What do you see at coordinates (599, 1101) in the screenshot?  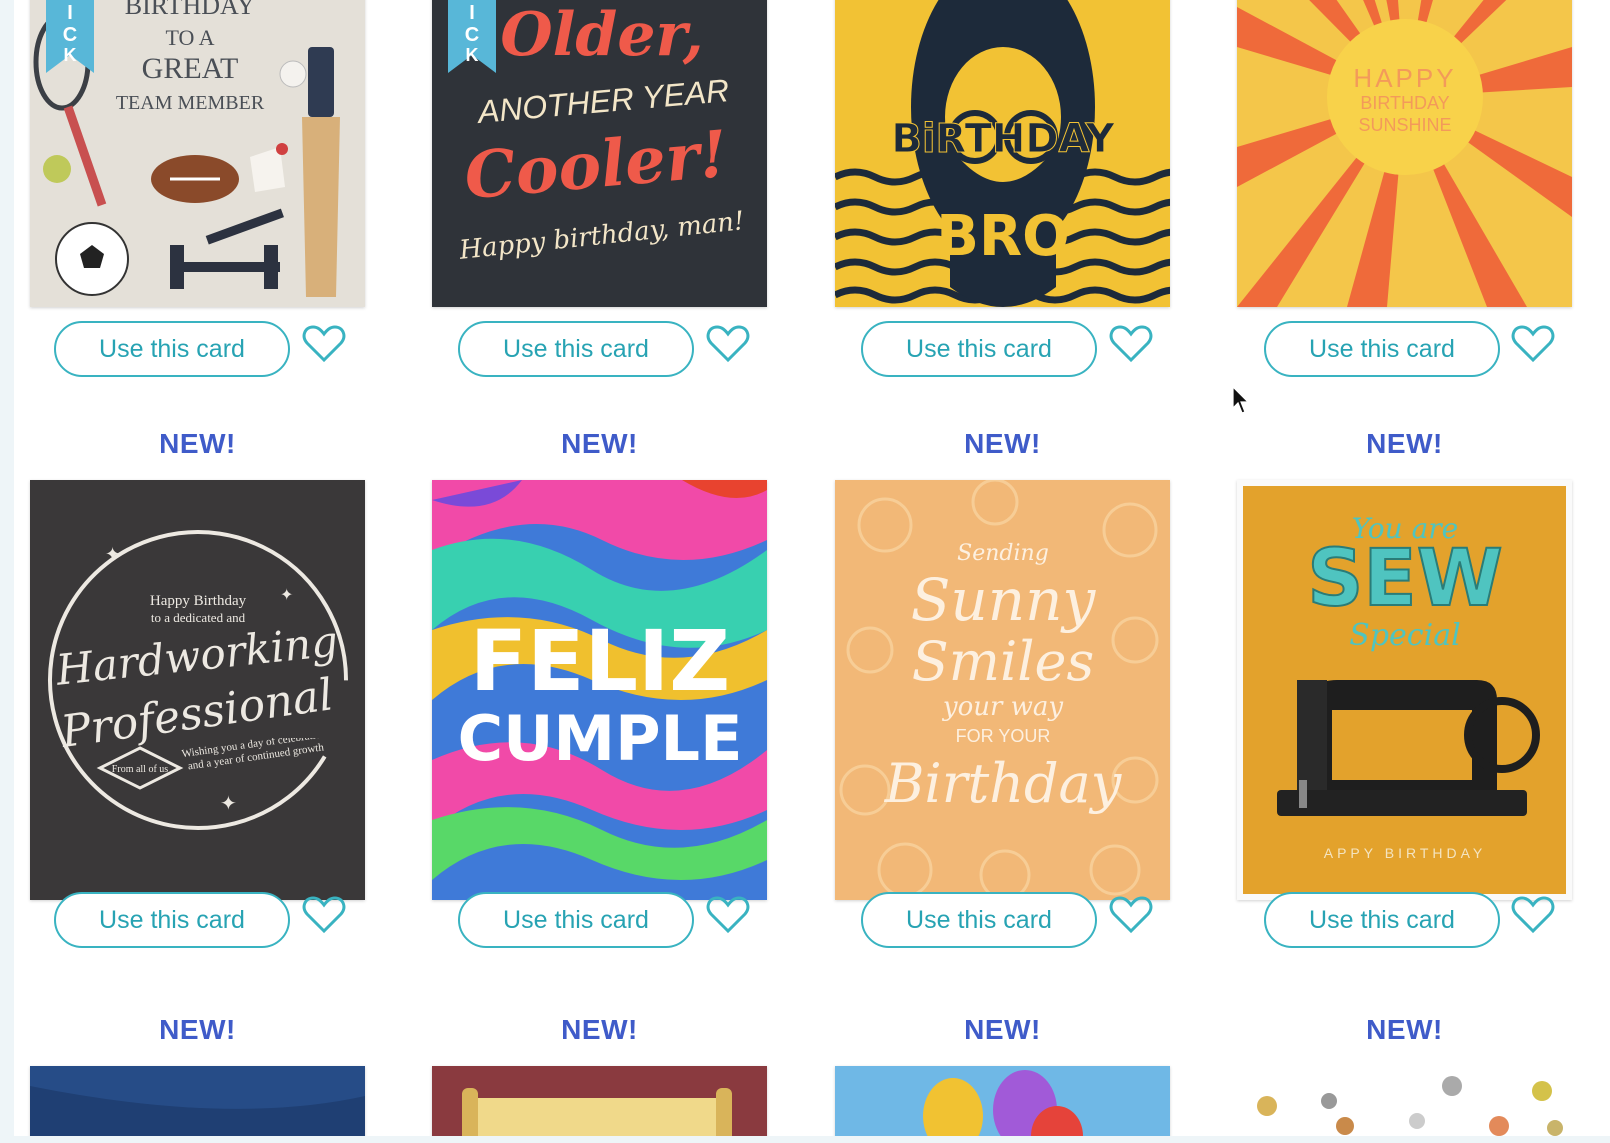 I see `card-image-partial-scroll` at bounding box center [599, 1101].